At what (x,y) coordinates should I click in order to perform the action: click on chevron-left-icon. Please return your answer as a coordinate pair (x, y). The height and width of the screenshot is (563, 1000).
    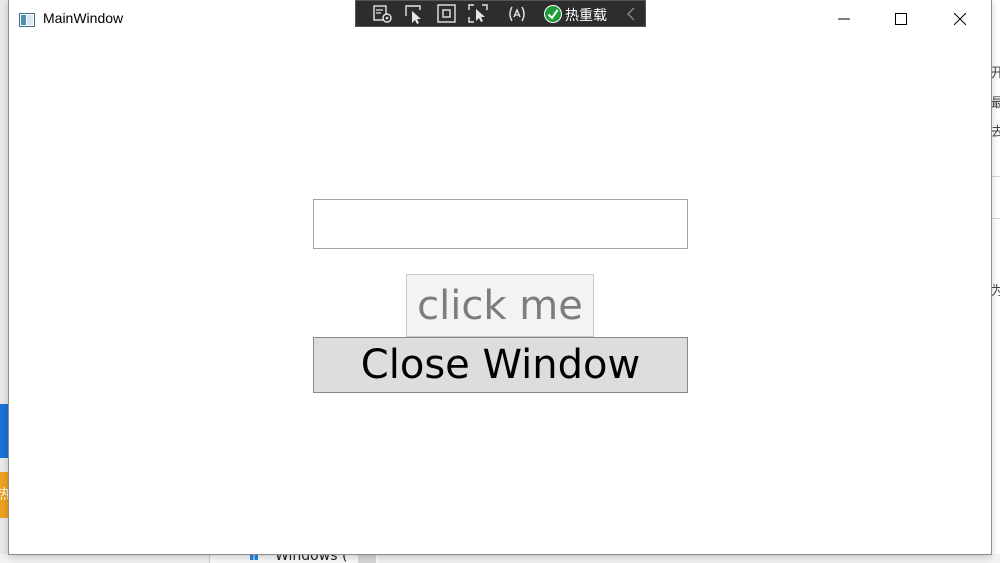
    Looking at the image, I should click on (631, 15).